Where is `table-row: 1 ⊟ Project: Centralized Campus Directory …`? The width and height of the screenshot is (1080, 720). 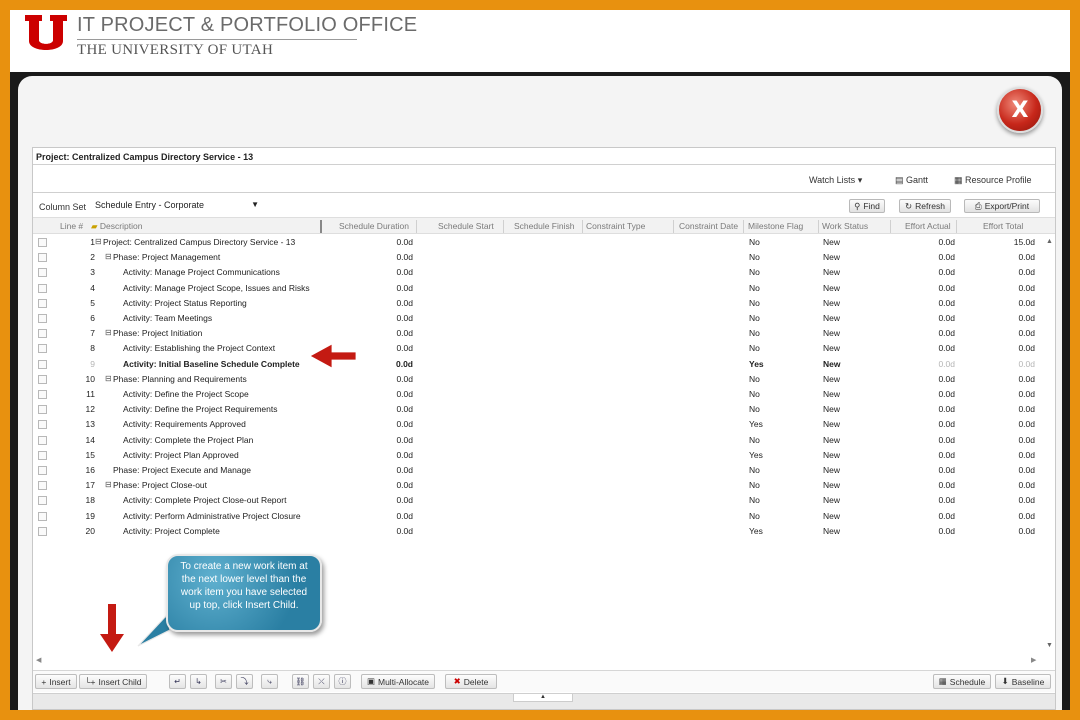
table-row: 1 ⊟ Project: Centralized Campus Directory … is located at coordinates (538, 242).